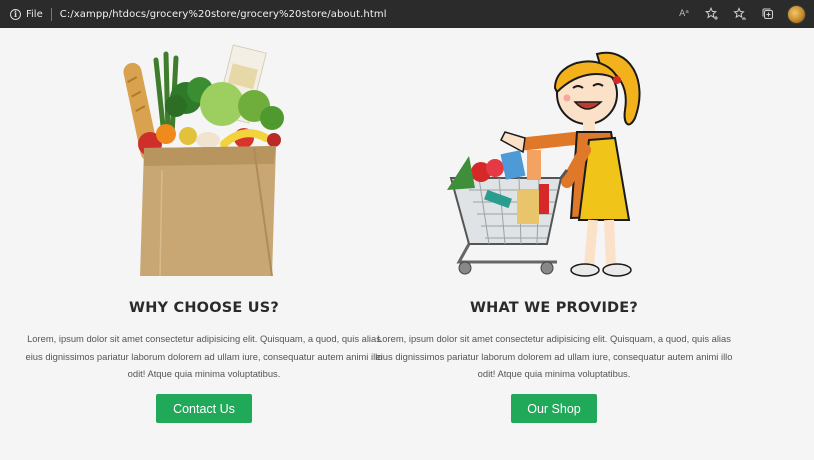  I want to click on shopper-with-cart-illustration, so click(544, 164).